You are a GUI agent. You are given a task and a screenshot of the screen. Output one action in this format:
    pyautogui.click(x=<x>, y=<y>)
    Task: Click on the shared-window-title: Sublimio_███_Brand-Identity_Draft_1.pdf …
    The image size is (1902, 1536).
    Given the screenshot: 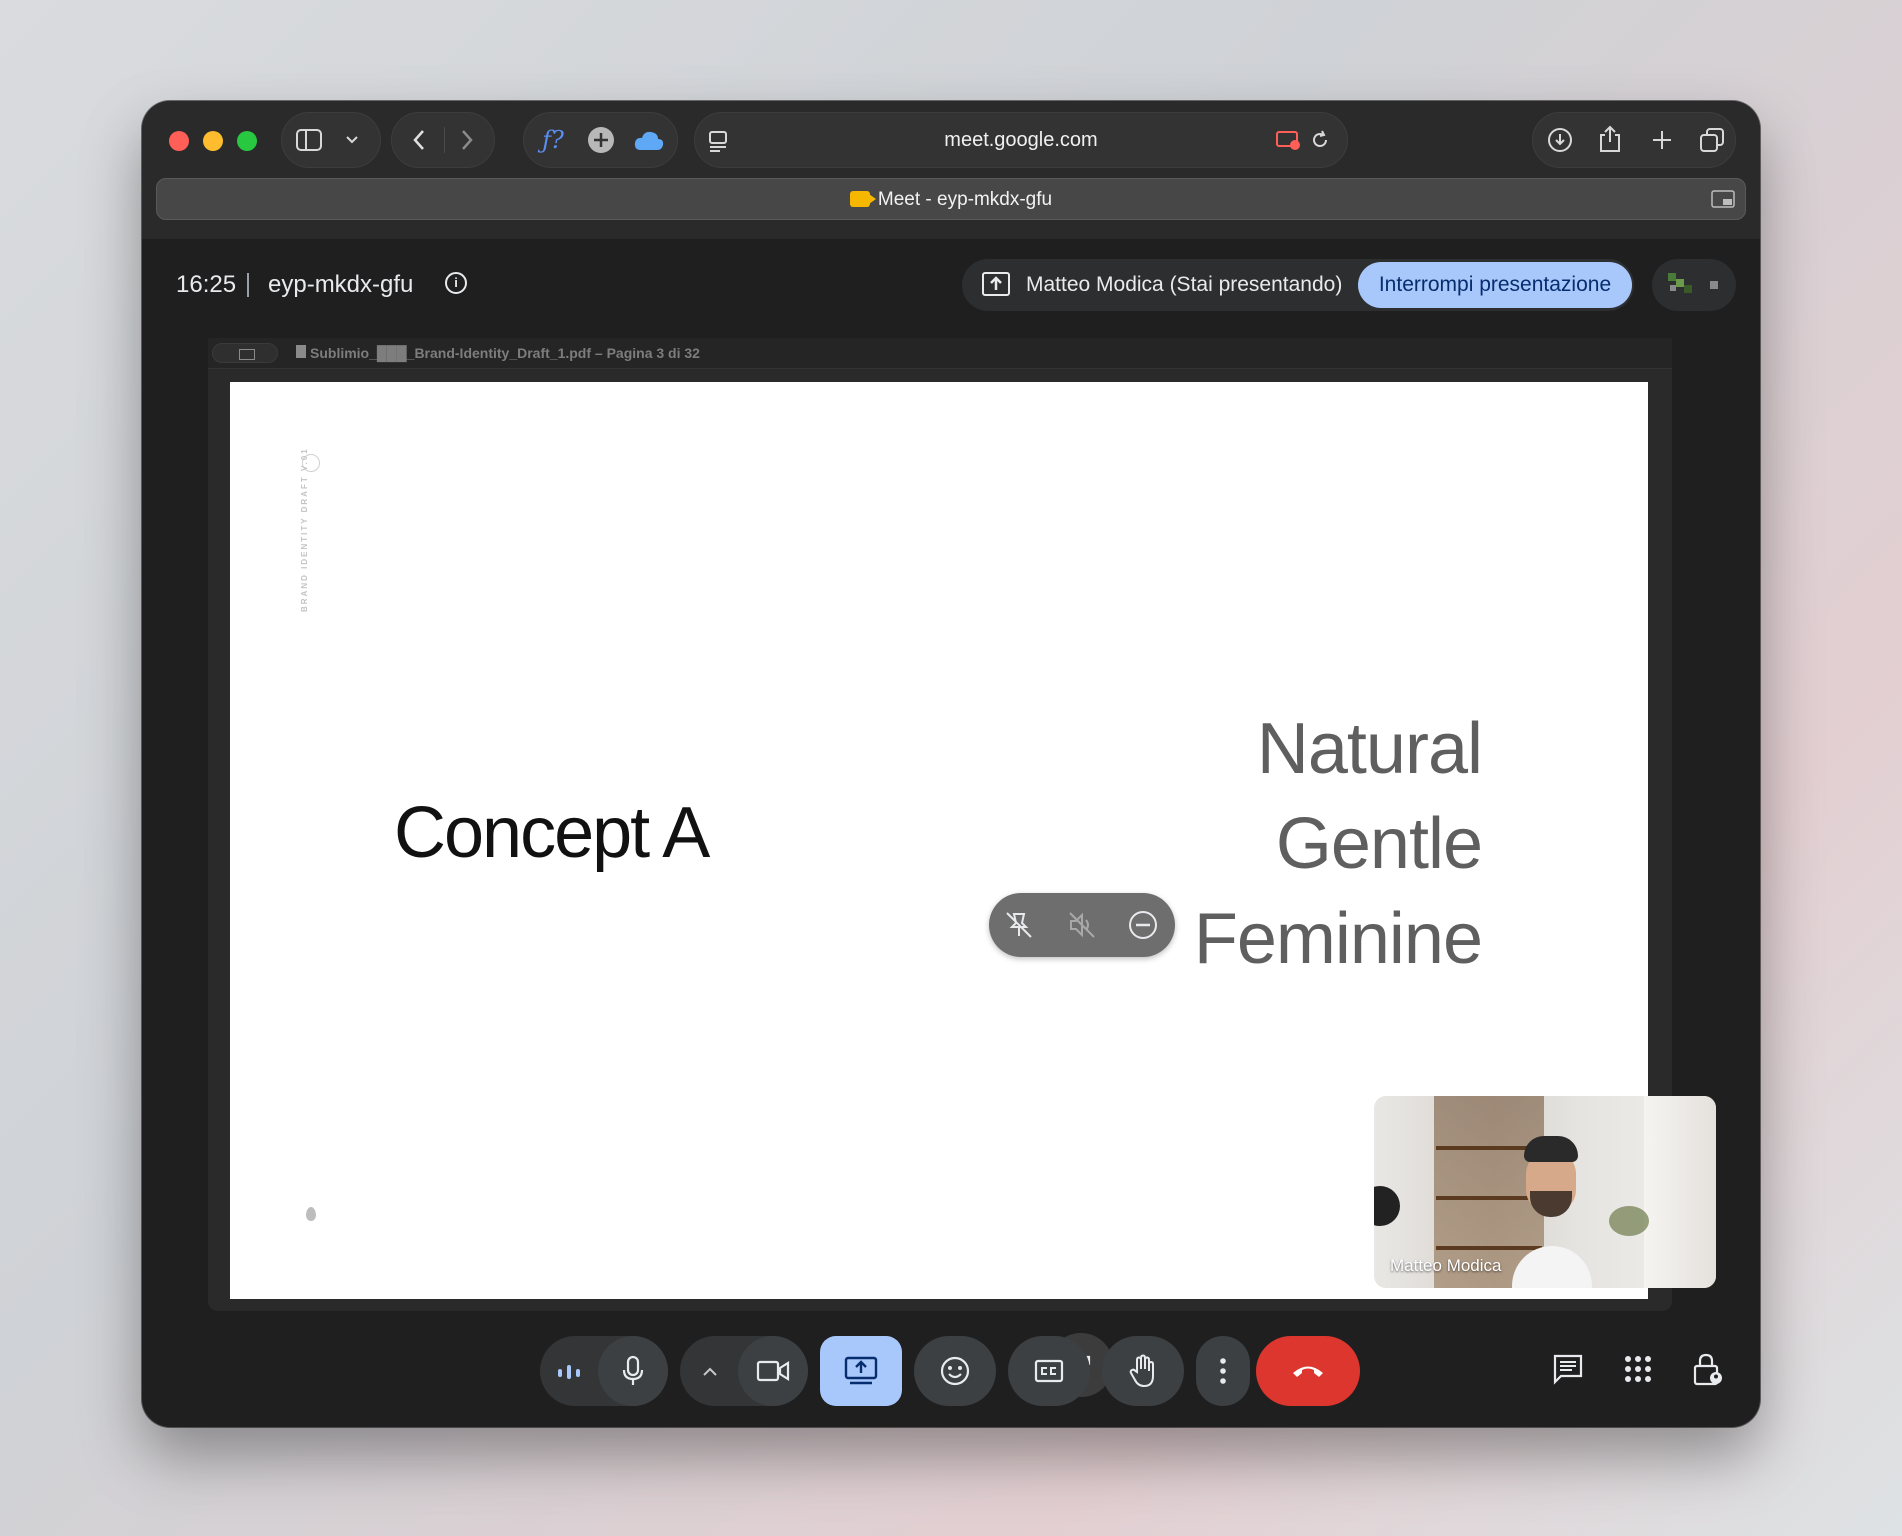 What is the action you would take?
    pyautogui.click(x=505, y=353)
    